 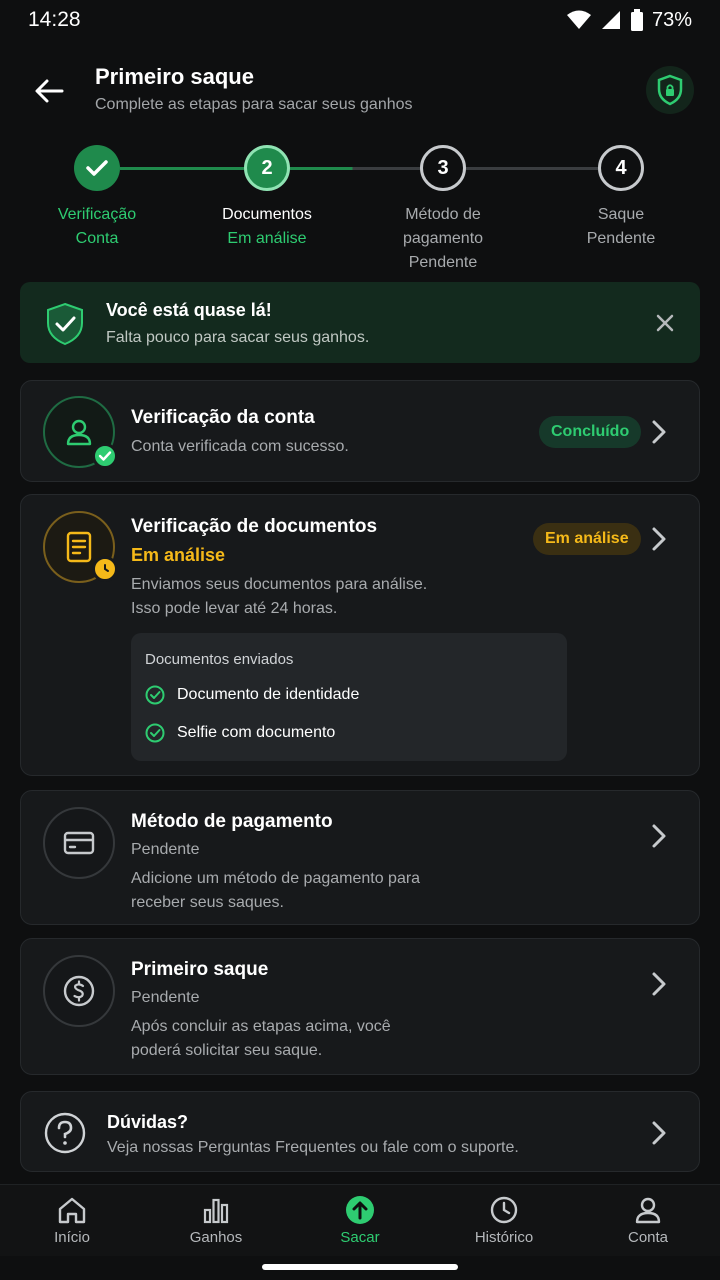 I want to click on close-banner-button, so click(x=665, y=323).